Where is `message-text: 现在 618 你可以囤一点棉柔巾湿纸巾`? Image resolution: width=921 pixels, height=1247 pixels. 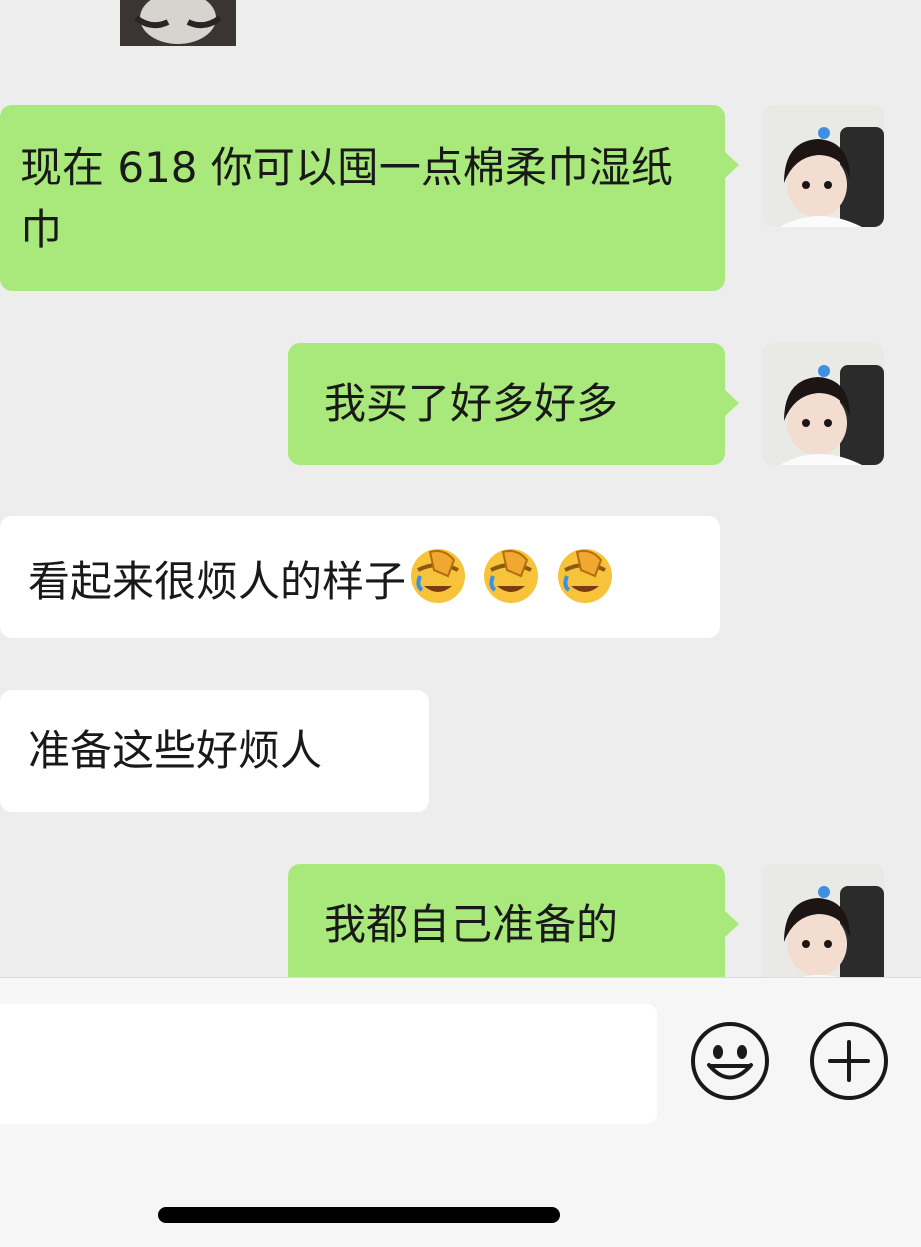
message-text: 现在 618 你可以囤一点棉柔巾湿纸巾 is located at coordinates (346, 198).